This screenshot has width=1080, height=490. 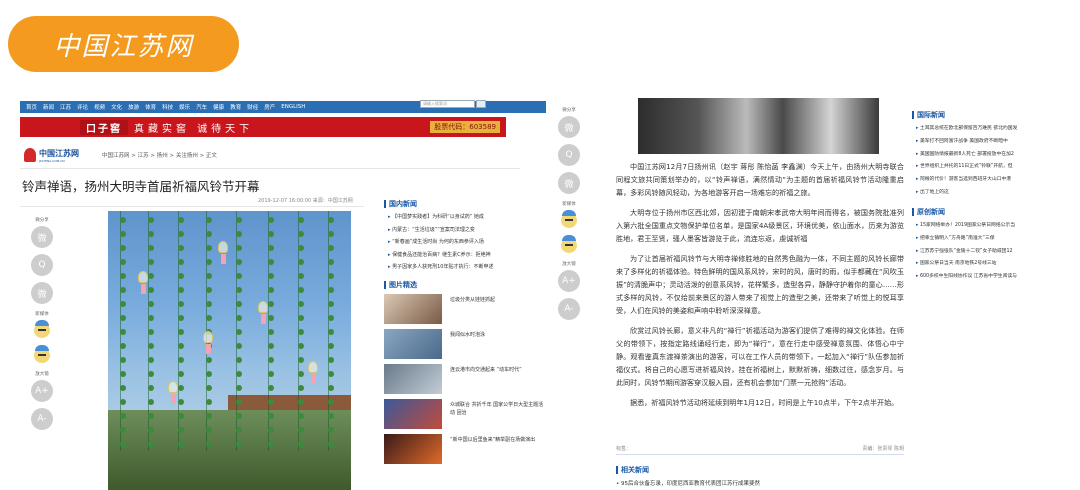 I want to click on picture-item: 连云港市向交通起来 “动车时代”, so click(x=465, y=379).